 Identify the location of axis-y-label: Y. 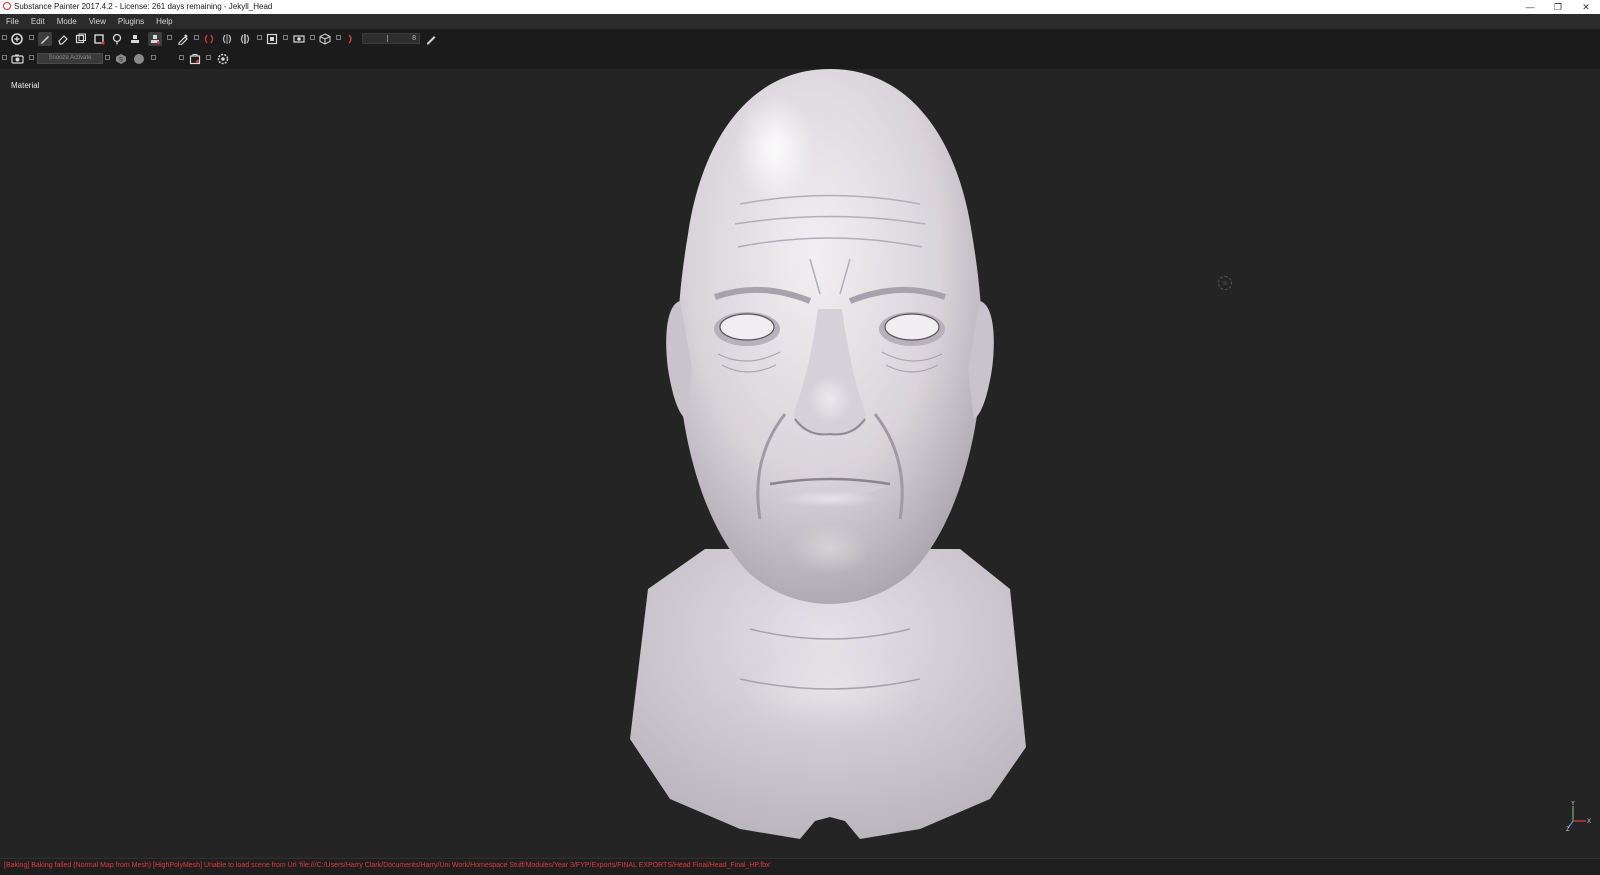
(1573, 804).